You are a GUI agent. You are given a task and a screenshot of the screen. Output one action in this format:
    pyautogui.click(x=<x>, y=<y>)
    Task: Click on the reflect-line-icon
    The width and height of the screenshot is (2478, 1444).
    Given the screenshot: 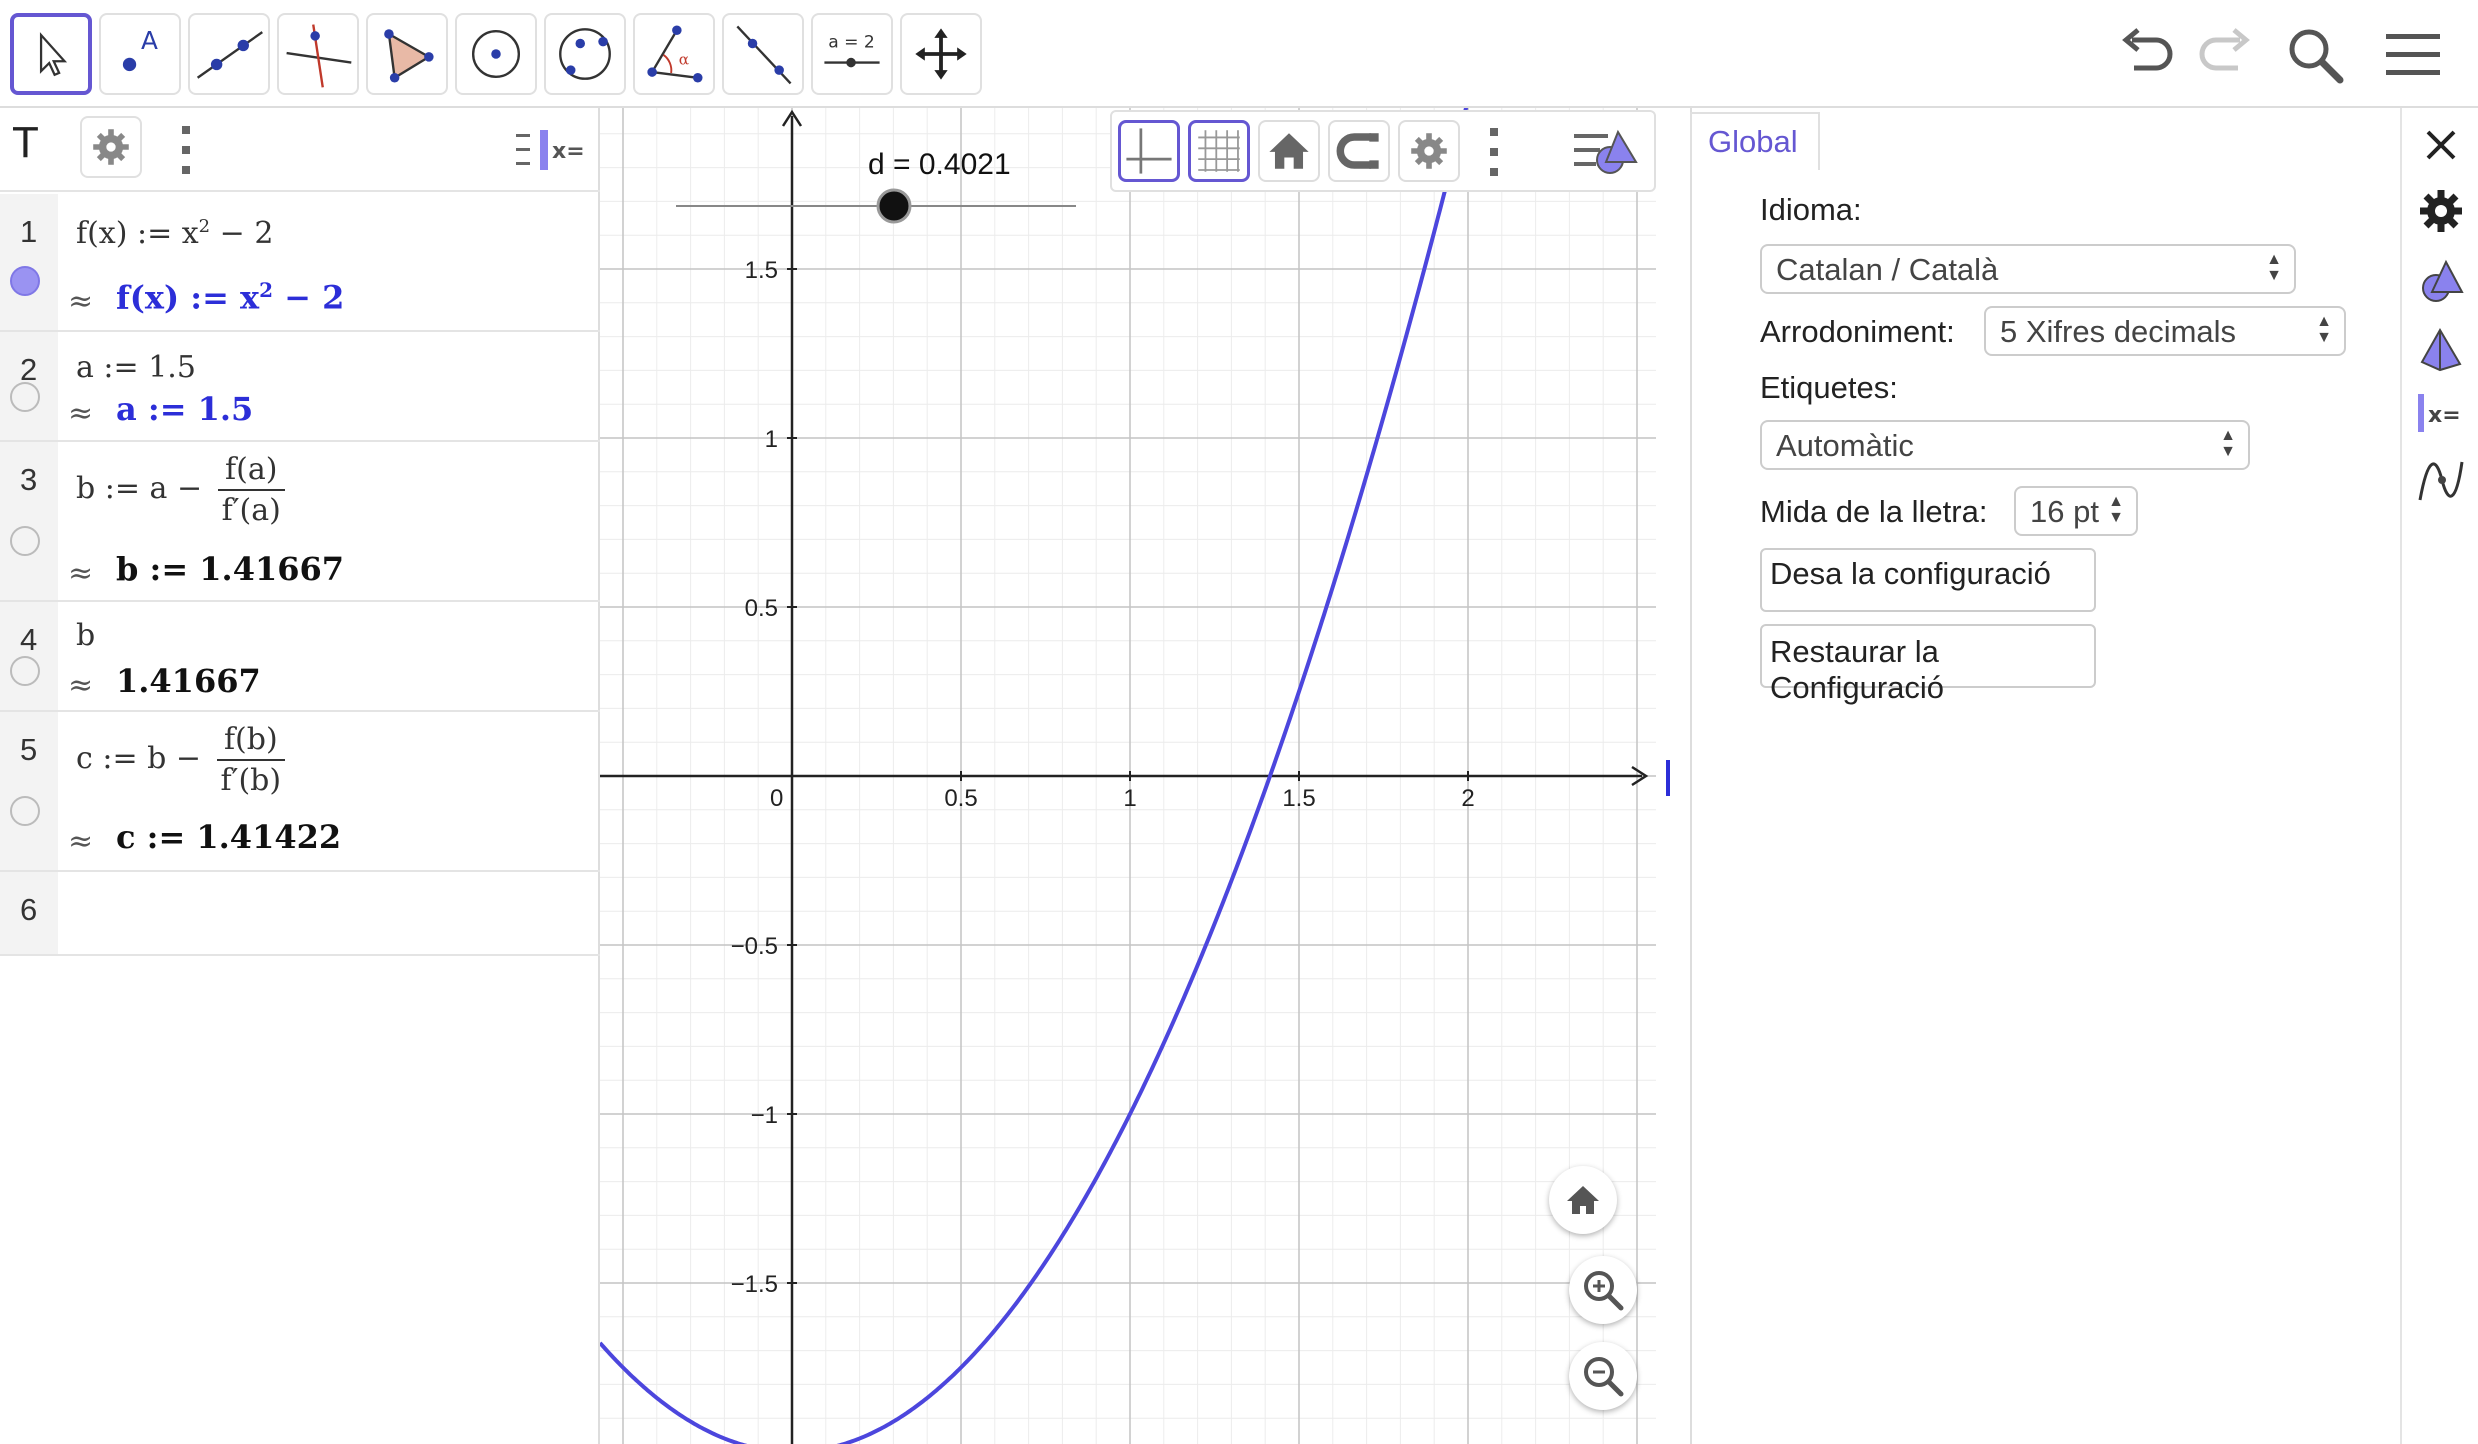 What is the action you would take?
    pyautogui.click(x=764, y=55)
    